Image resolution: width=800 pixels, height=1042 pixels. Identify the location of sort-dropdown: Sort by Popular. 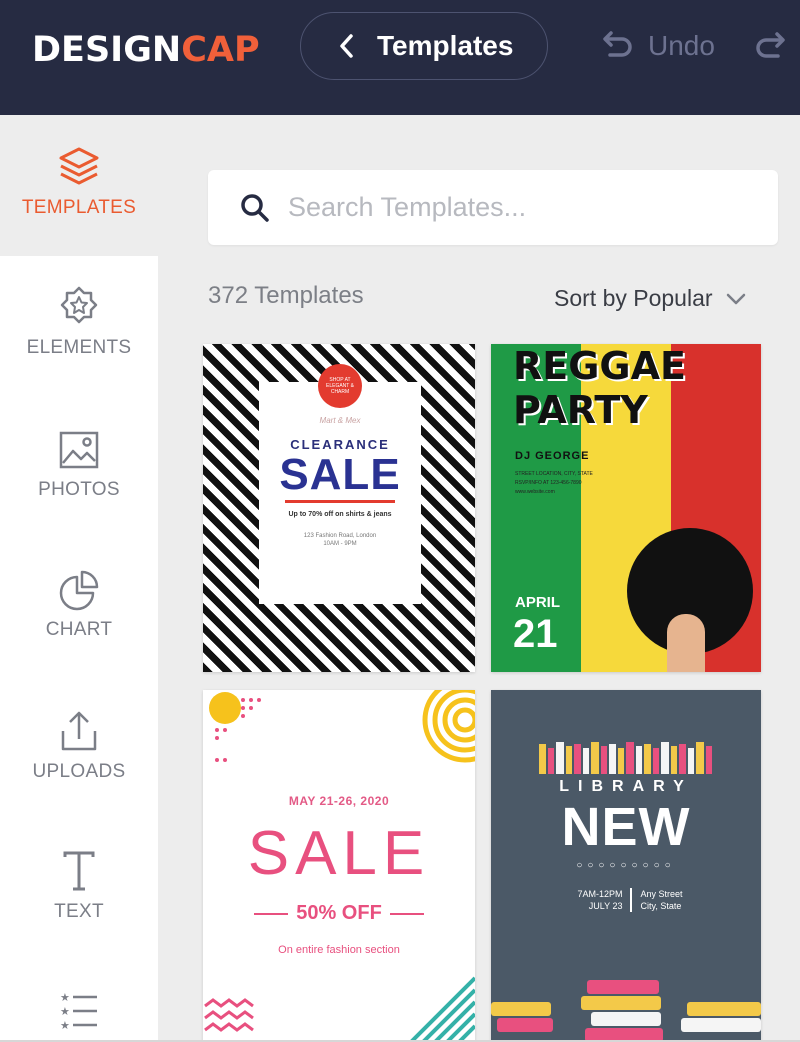
(650, 298).